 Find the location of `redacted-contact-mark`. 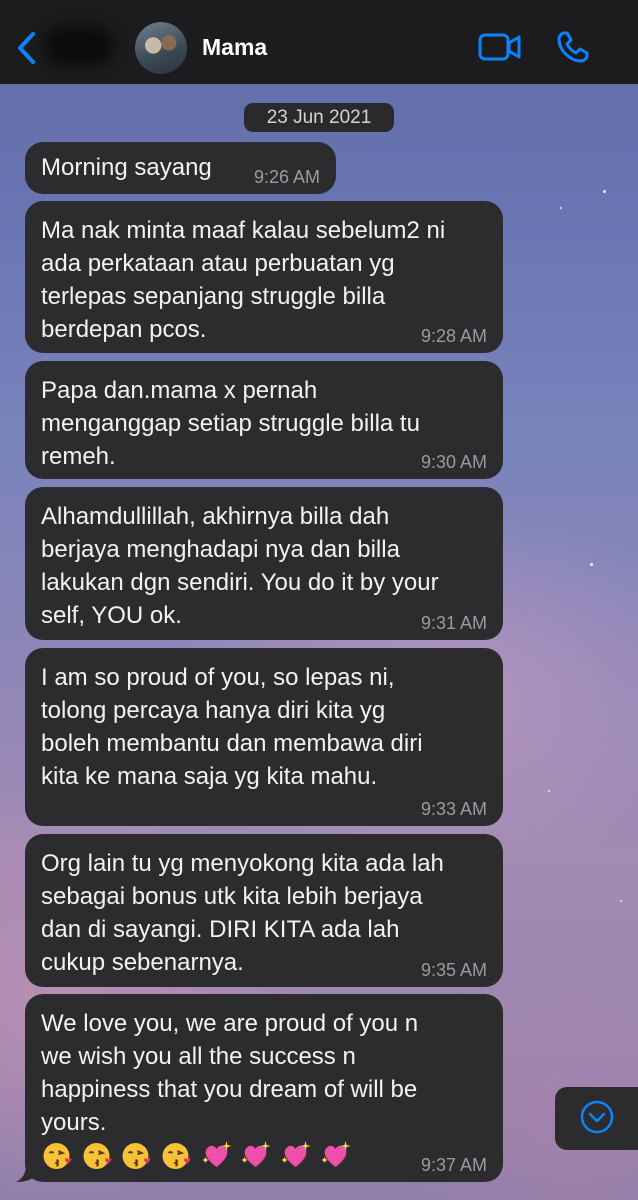

redacted-contact-mark is located at coordinates (79, 46).